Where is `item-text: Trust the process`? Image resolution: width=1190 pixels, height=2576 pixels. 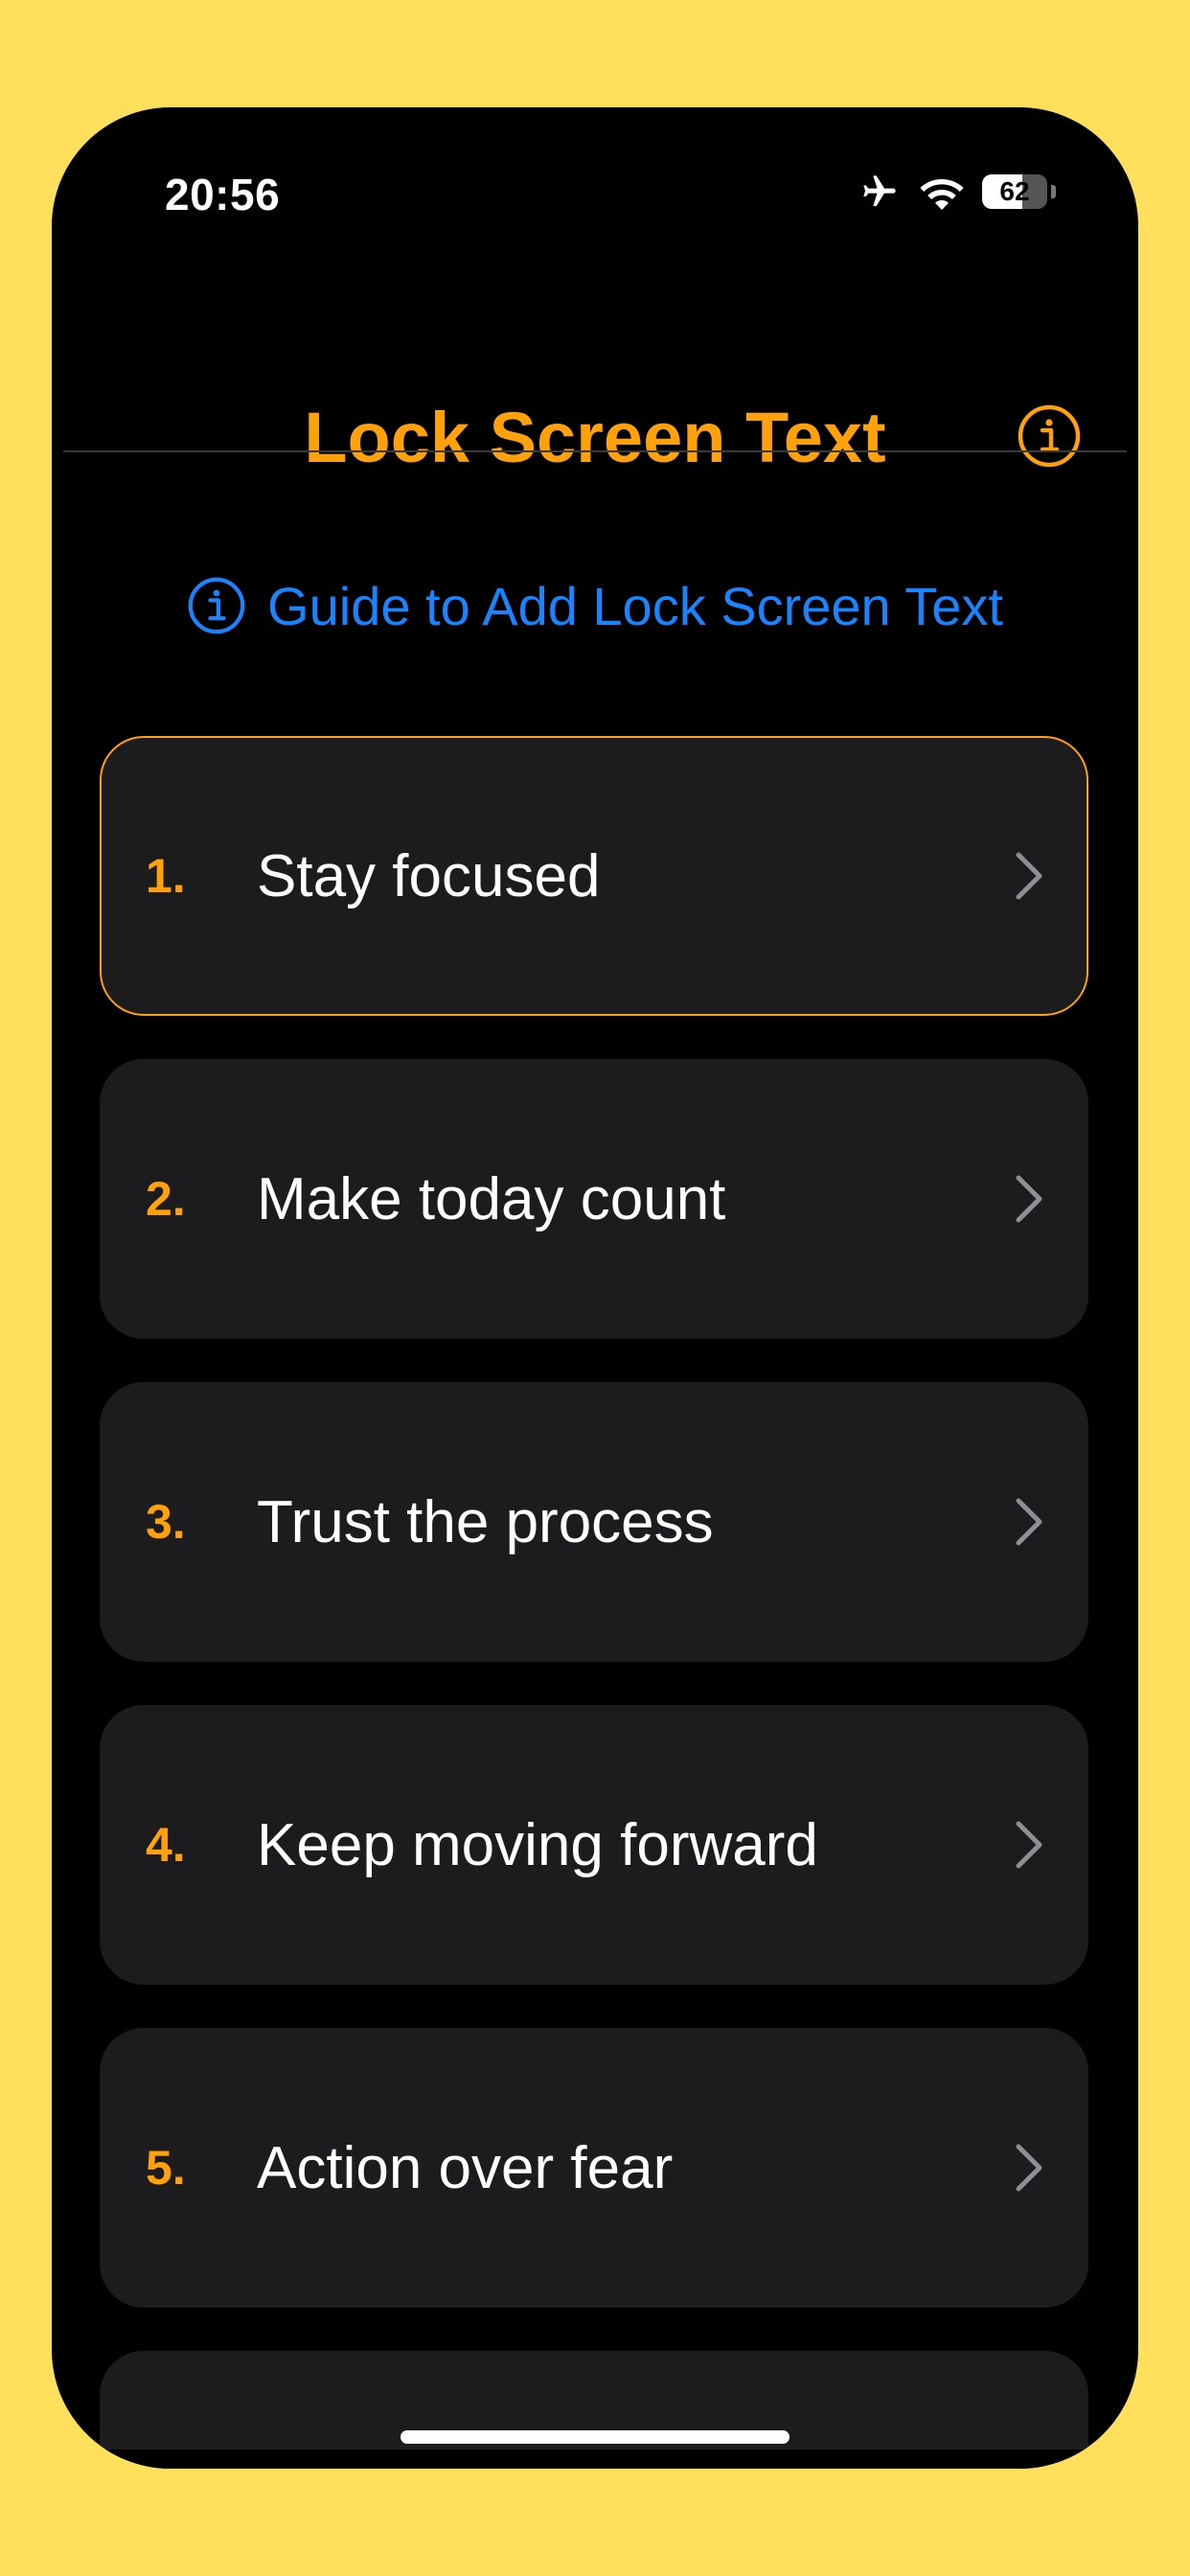 item-text: Trust the process is located at coordinates (486, 1521).